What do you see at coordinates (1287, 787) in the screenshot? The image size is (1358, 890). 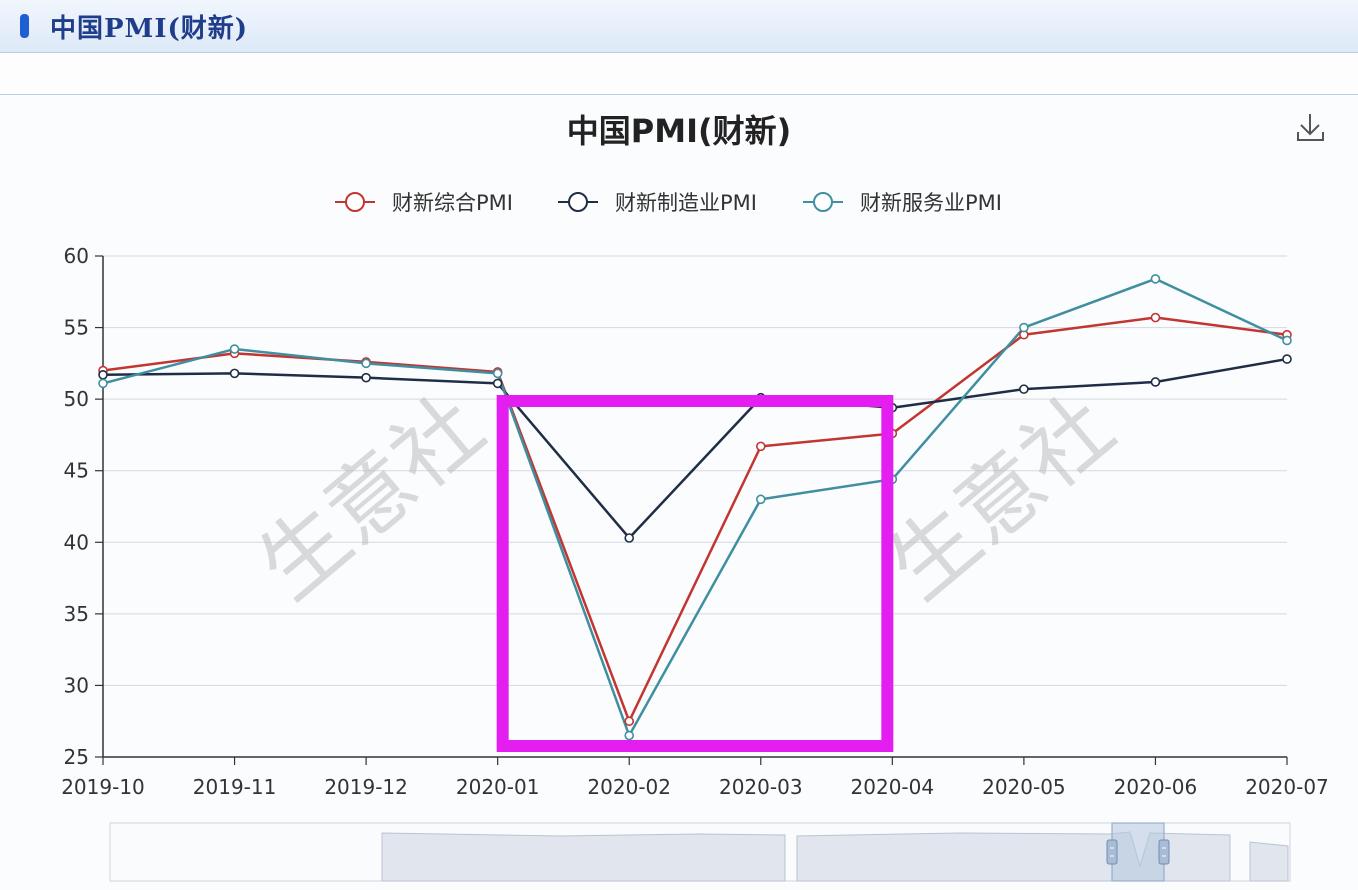 I see `x-tick-label: 2020-07` at bounding box center [1287, 787].